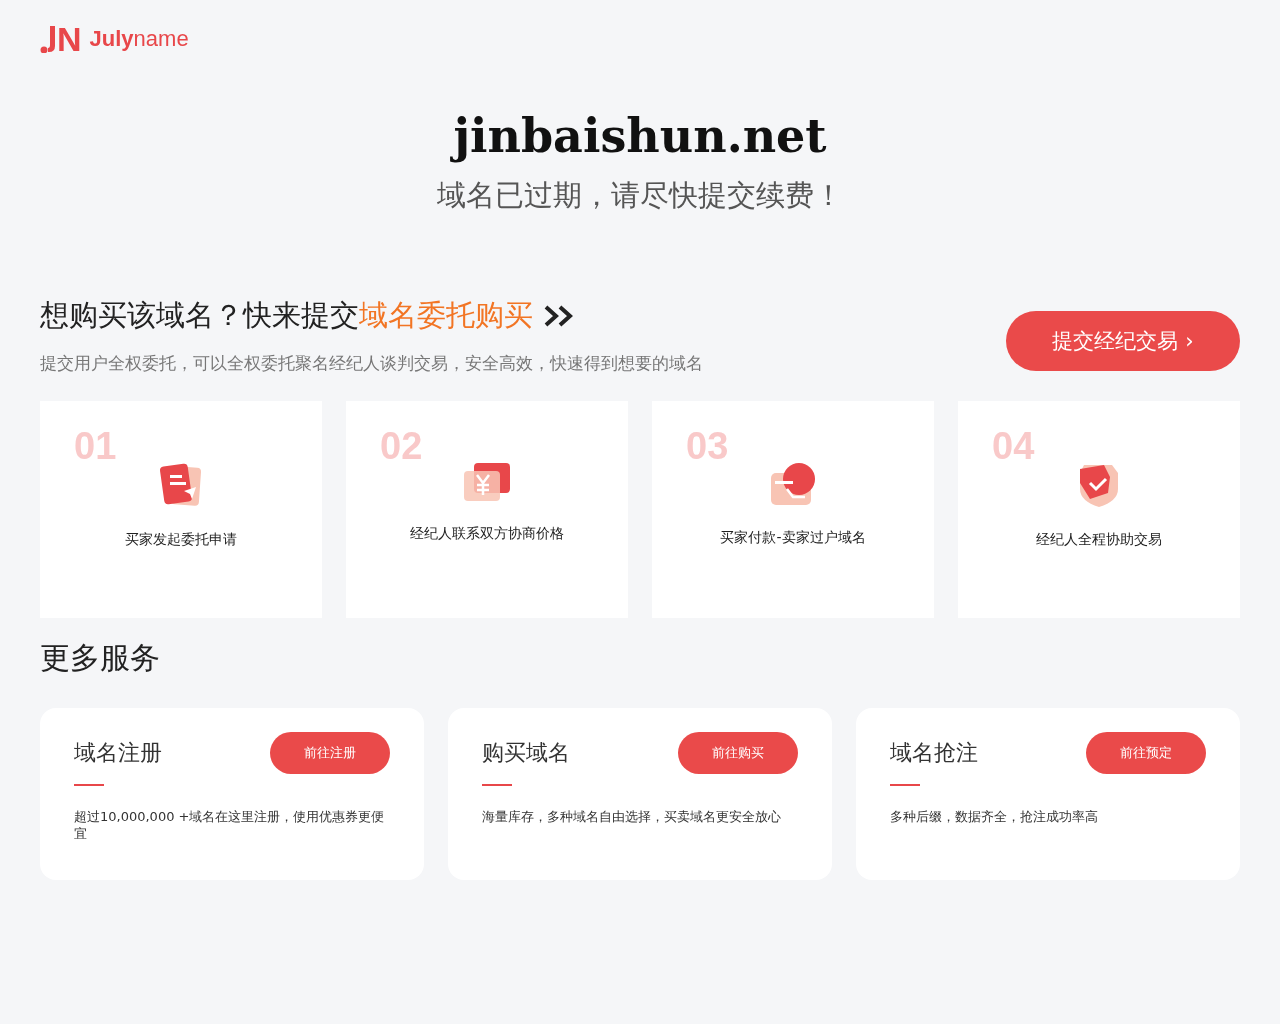 This screenshot has height=1024, width=1280. What do you see at coordinates (793, 538) in the screenshot?
I see `step-label: 买家付款-卖家过户域名` at bounding box center [793, 538].